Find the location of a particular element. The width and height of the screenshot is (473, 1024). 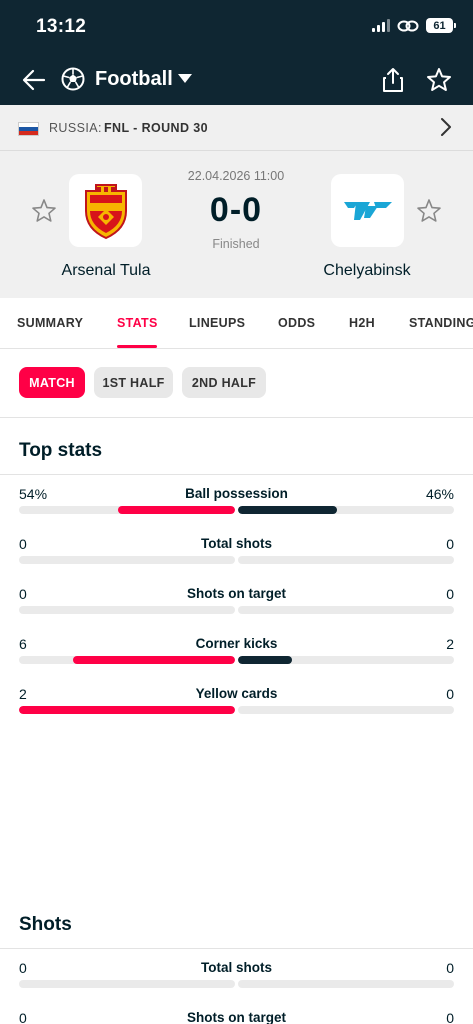

match-date: 22.04.2026 11:00 is located at coordinates (236, 176).